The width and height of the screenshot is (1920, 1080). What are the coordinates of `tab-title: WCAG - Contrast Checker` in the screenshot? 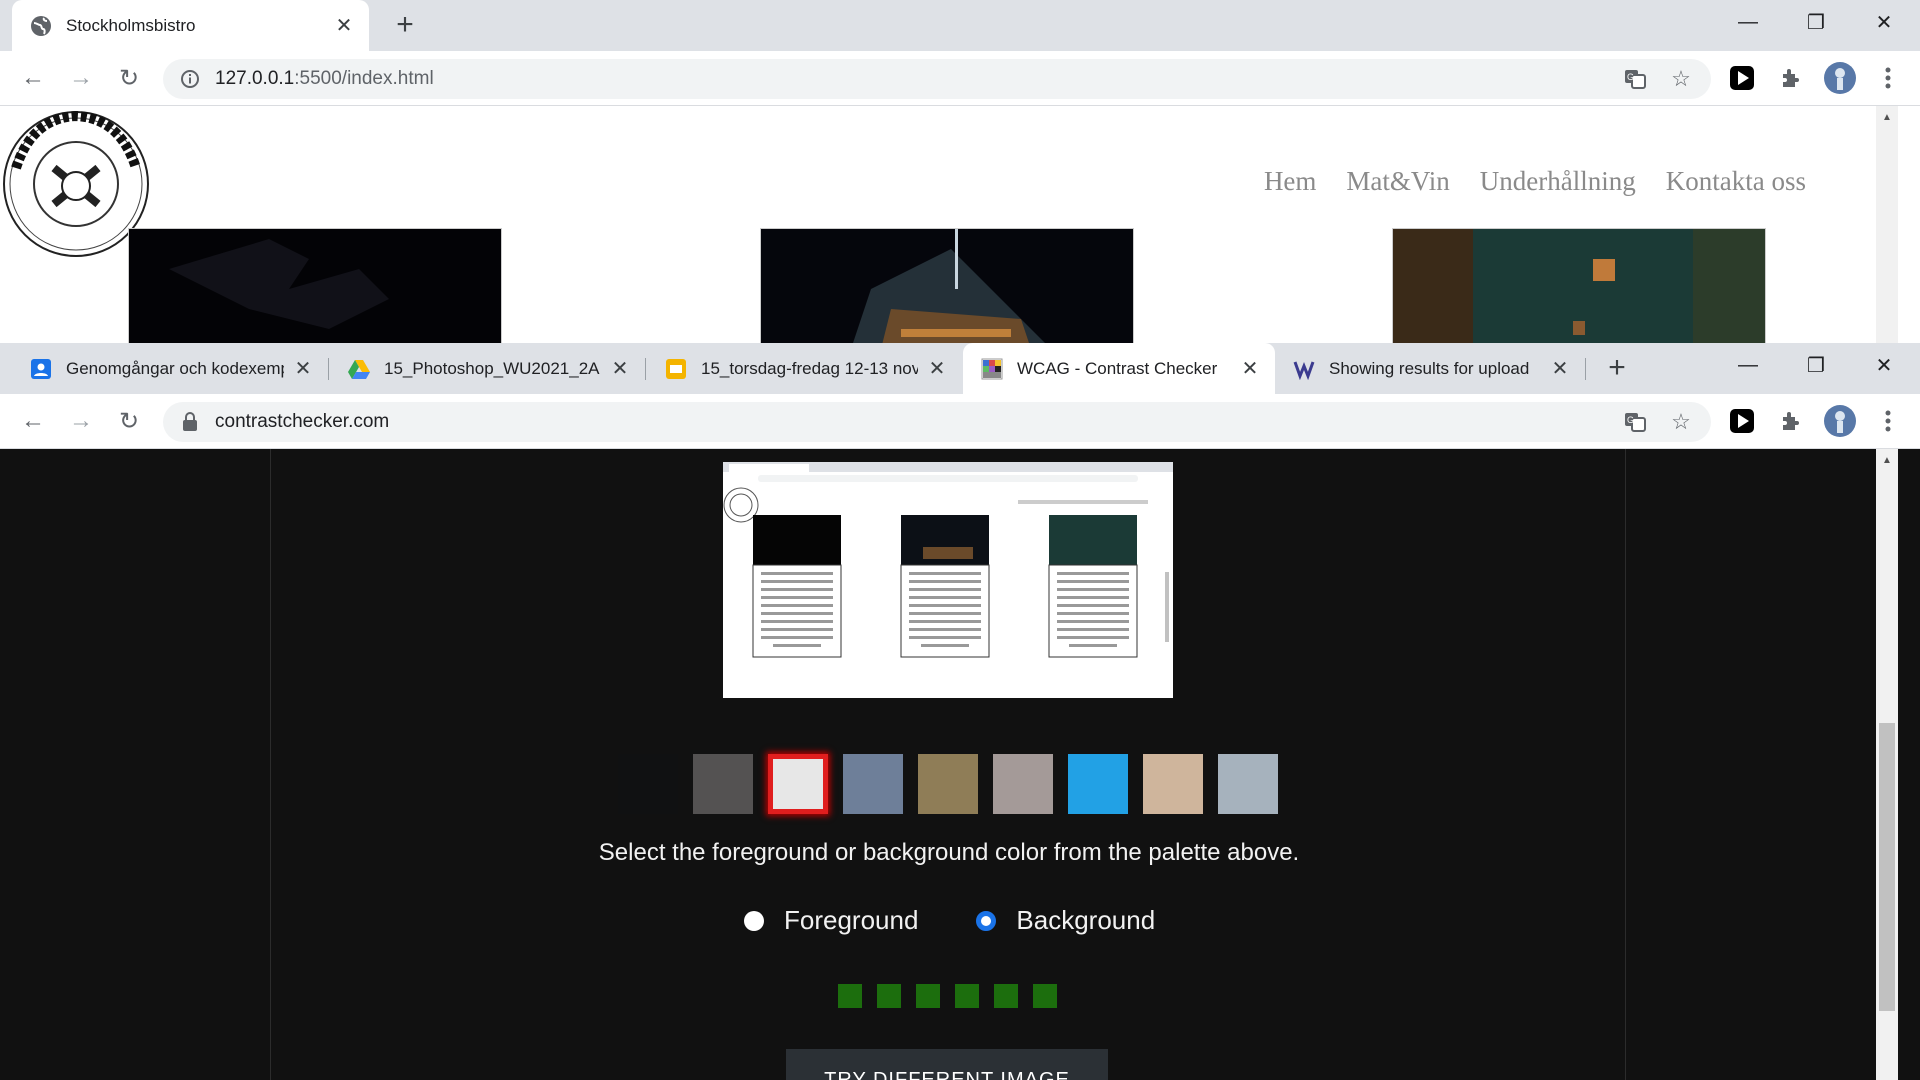 It's located at (1117, 368).